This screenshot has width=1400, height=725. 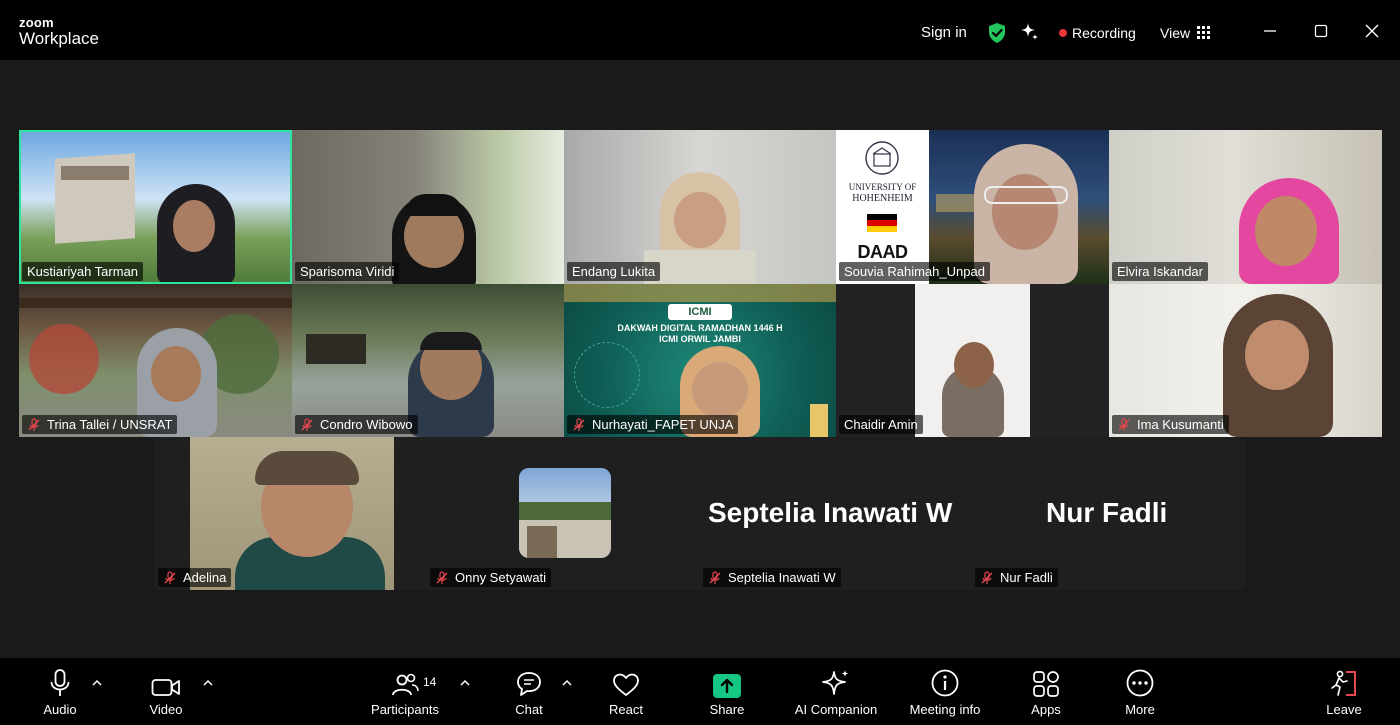 I want to click on video-tile: Onny Setyawati, so click(x=563, y=513).